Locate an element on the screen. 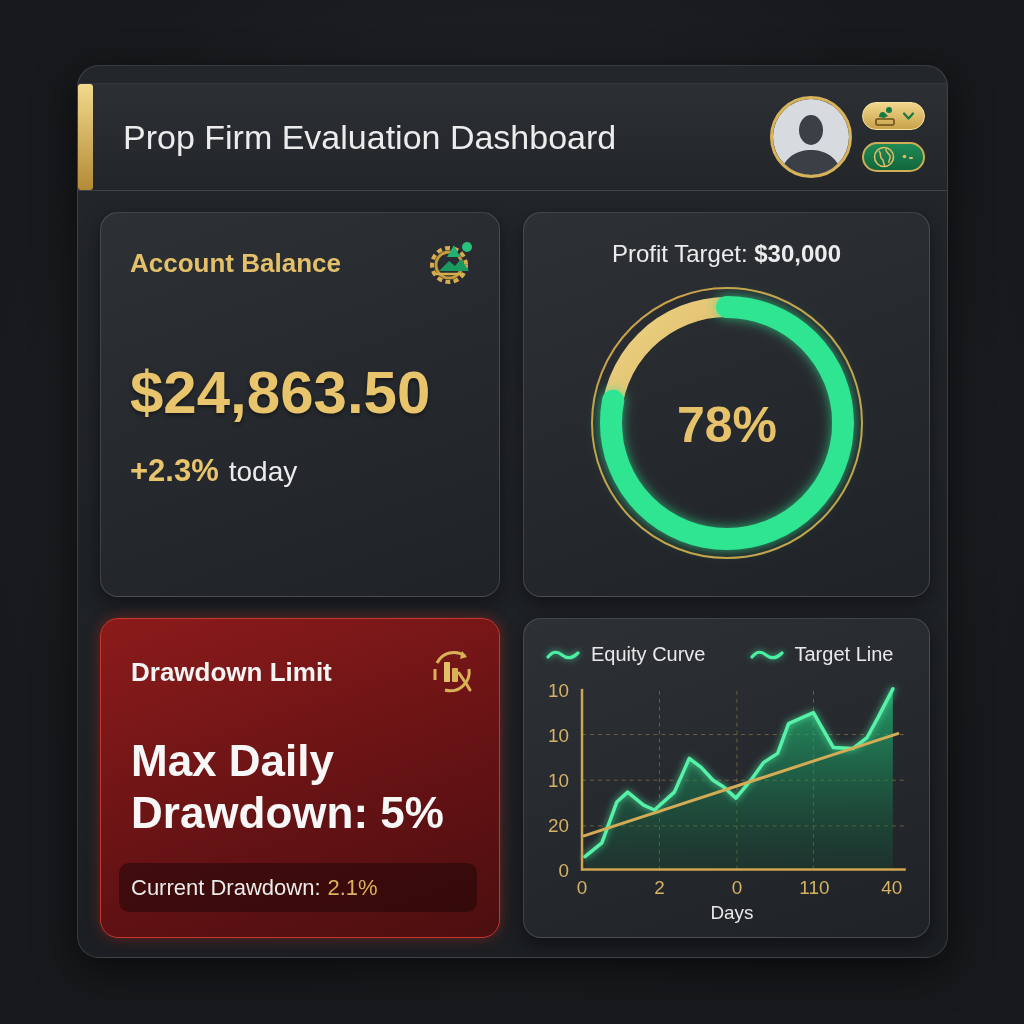 This screenshot has width=1024, height=1024. dots-icon is located at coordinates (908, 157).